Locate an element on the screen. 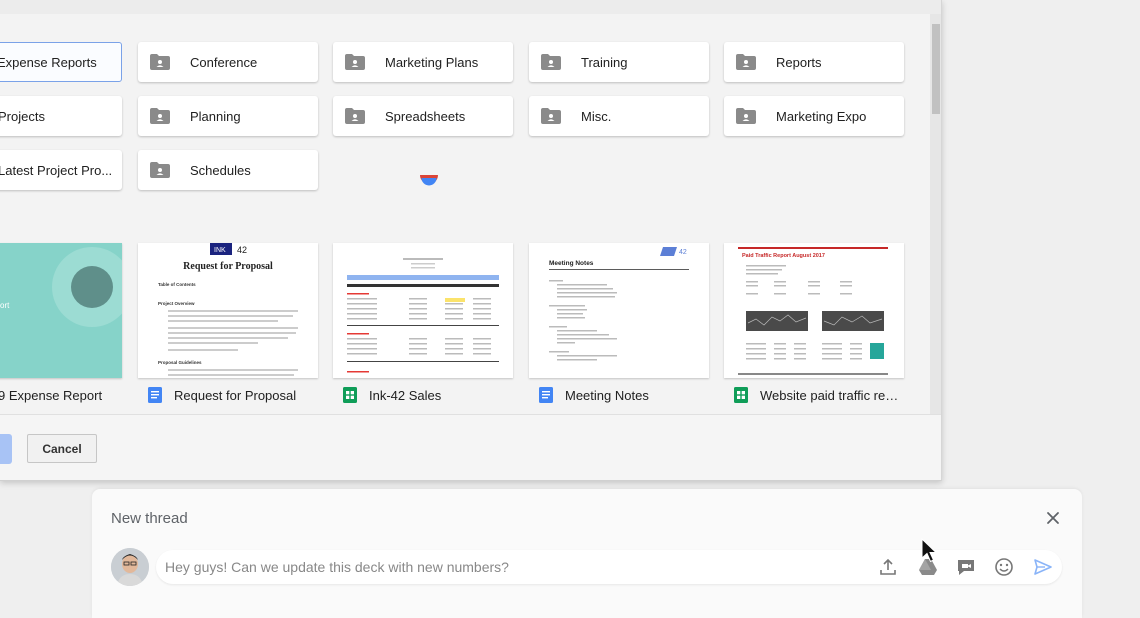  mouse-cursor-icon is located at coordinates (929, 550).